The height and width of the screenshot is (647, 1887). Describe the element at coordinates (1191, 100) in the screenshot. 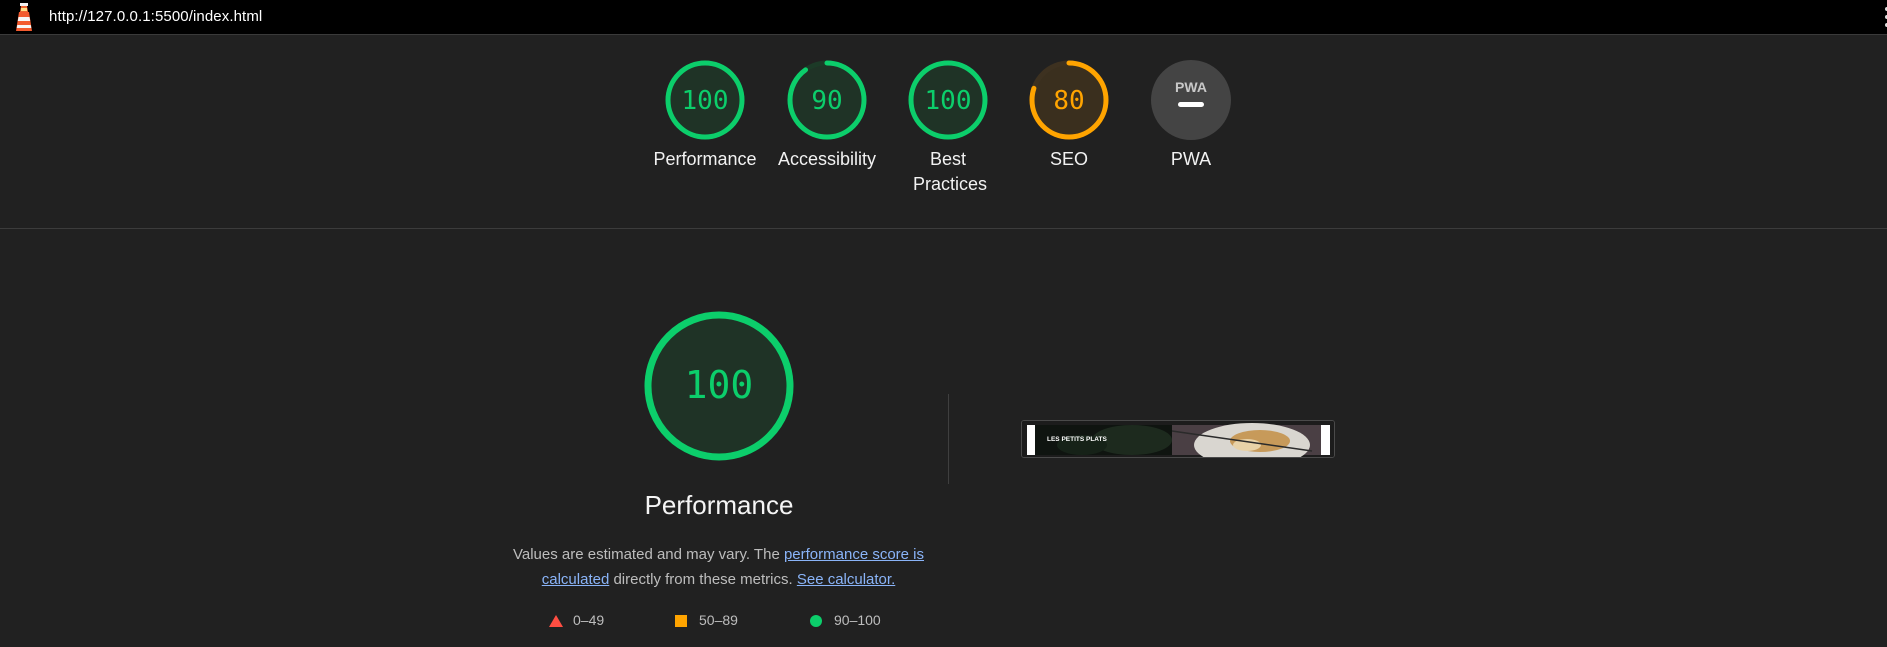

I see `pwa-badge-icon: PWA` at that location.